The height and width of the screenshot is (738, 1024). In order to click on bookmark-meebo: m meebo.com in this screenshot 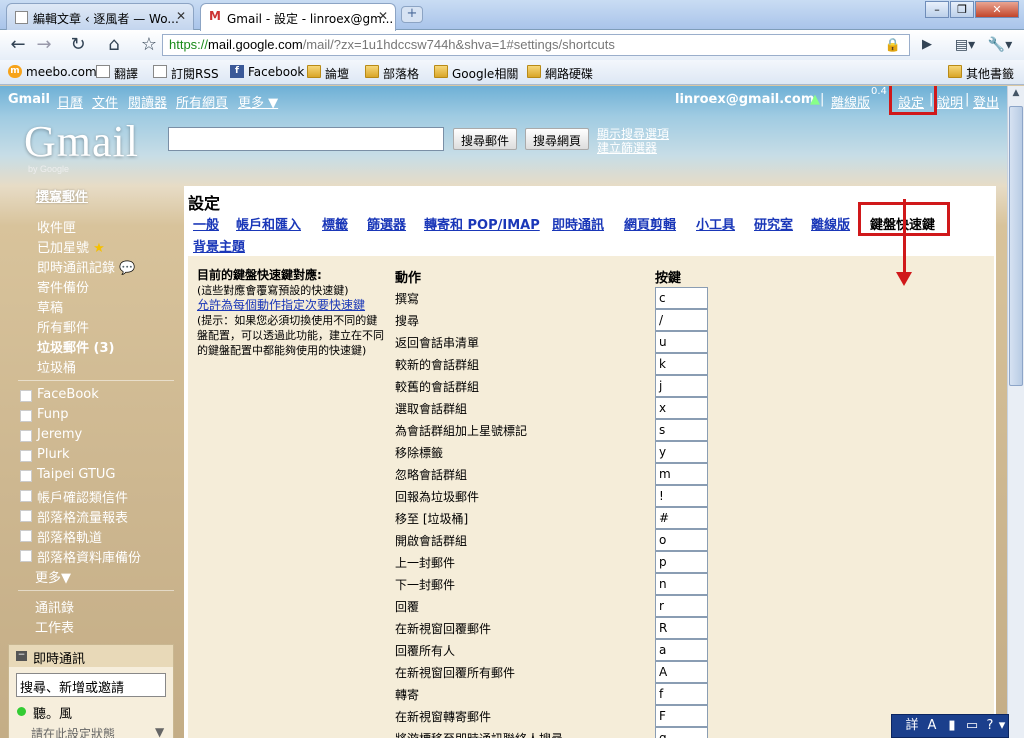, I will do `click(52, 72)`.